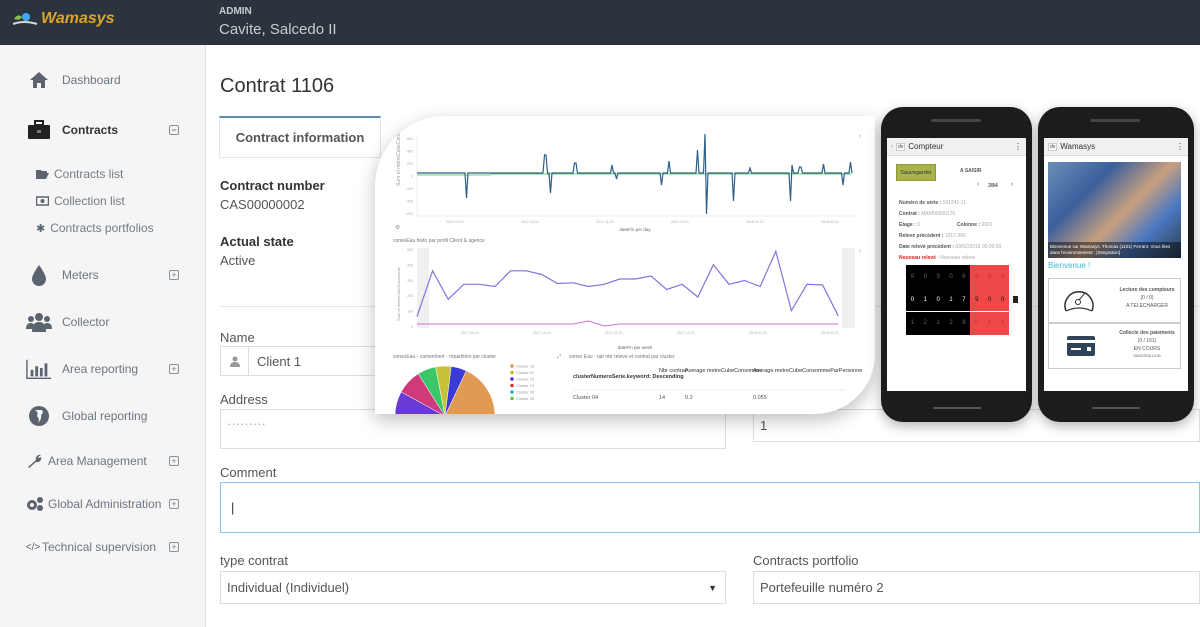 The height and width of the screenshot is (627, 1200). Describe the element at coordinates (278, 29) in the screenshot. I see `current-zone: Cavite, Salcedo II` at that location.